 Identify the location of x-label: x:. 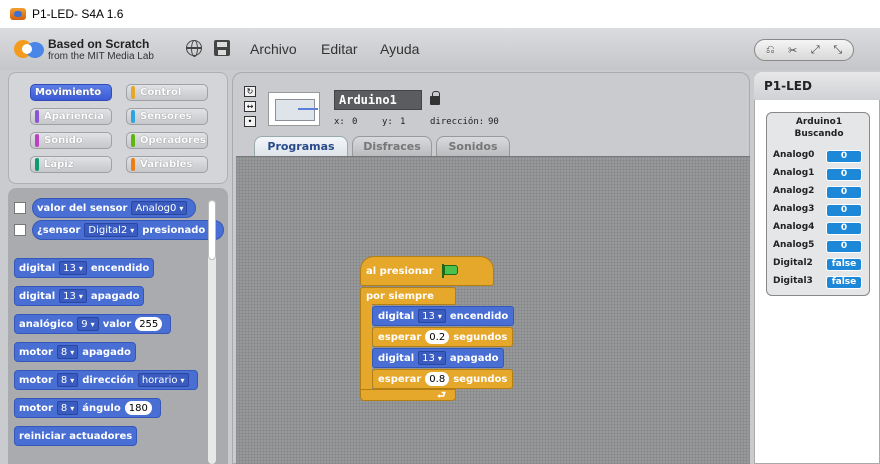
(339, 122).